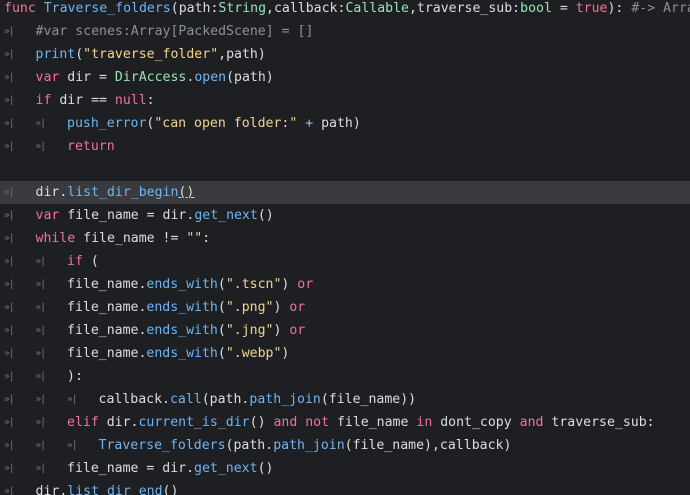 This screenshot has height=495, width=690. Describe the element at coordinates (464, 8) in the screenshot. I see `code-token: ,traverse_sub:` at that location.